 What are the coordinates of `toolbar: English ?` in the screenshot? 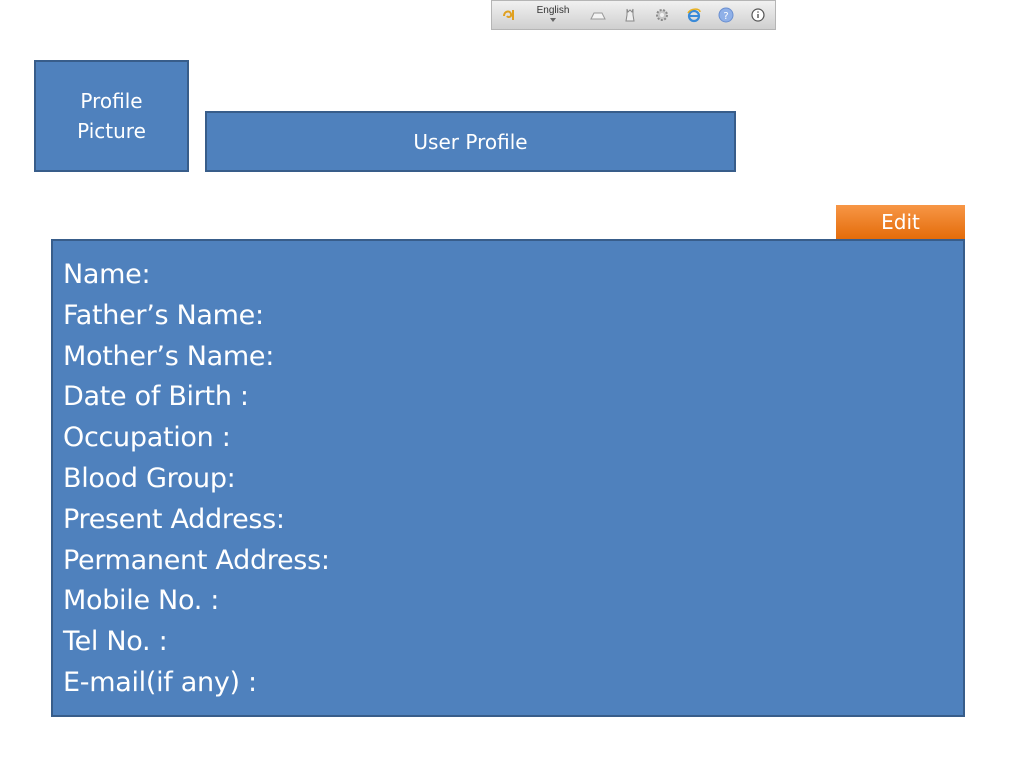 It's located at (633, 15).